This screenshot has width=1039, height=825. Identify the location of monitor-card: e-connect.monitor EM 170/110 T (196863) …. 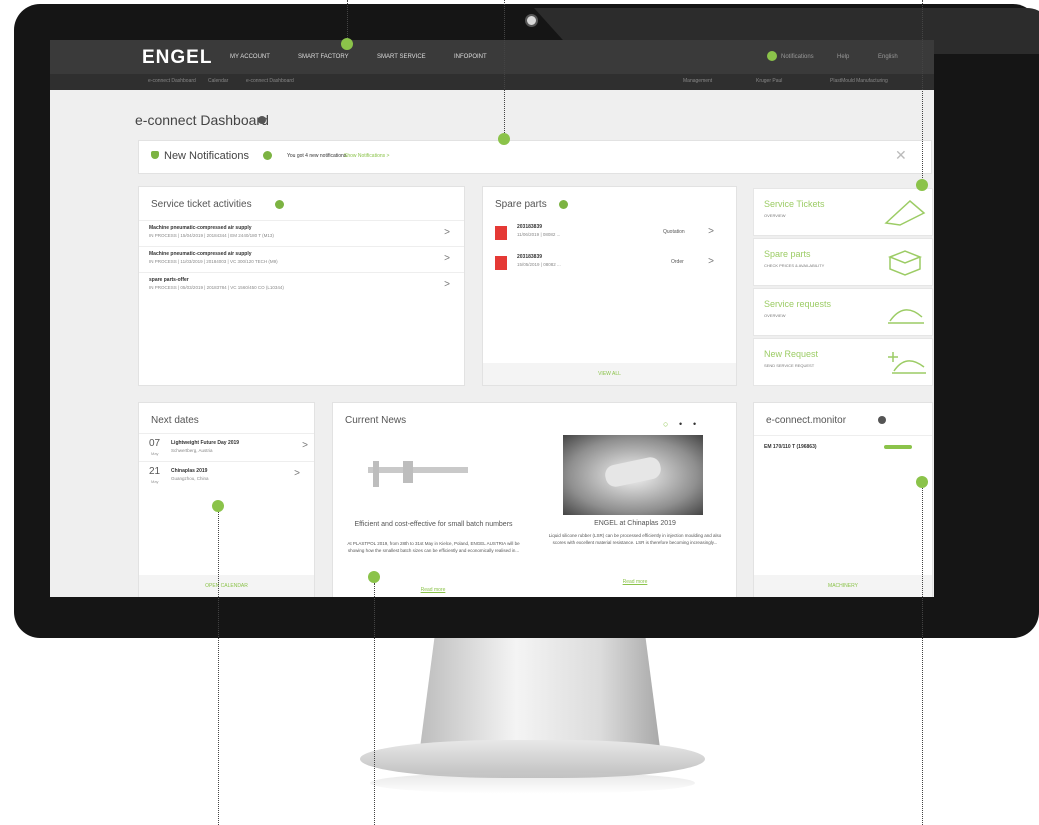
(843, 499).